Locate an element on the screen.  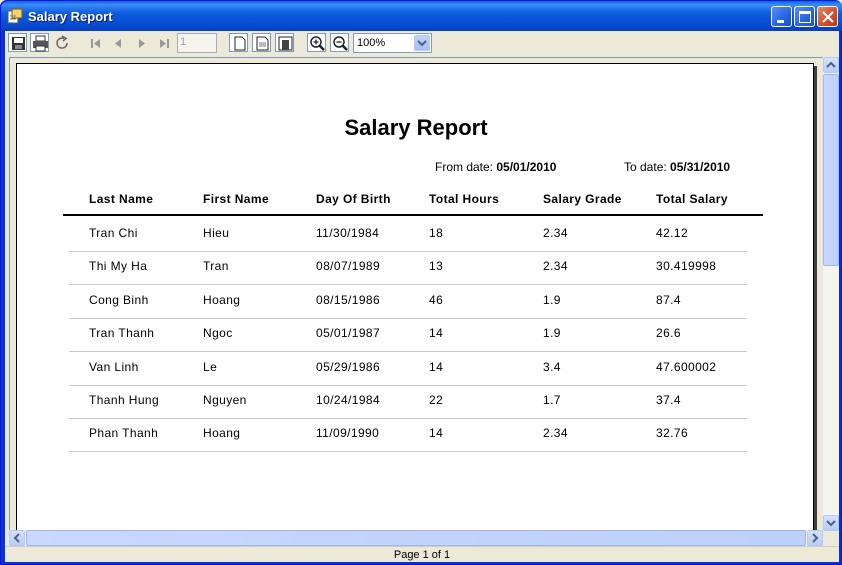
cell-first-name: Ngoc is located at coordinates (218, 333).